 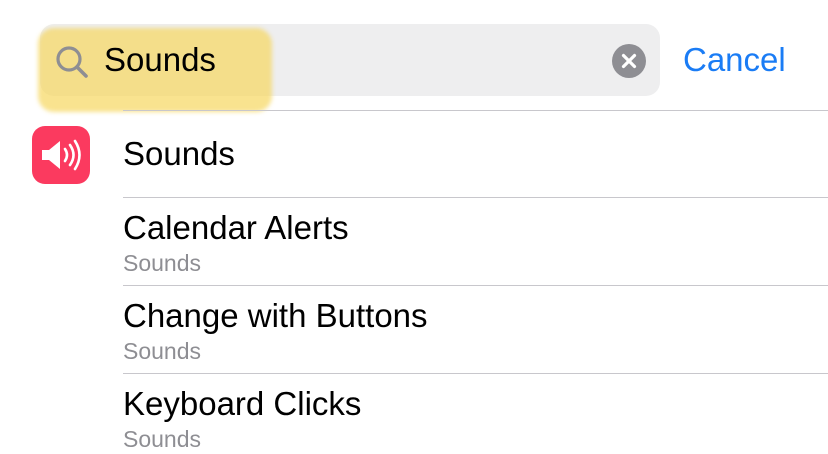 What do you see at coordinates (275, 315) in the screenshot?
I see `result-title: Change with Buttons` at bounding box center [275, 315].